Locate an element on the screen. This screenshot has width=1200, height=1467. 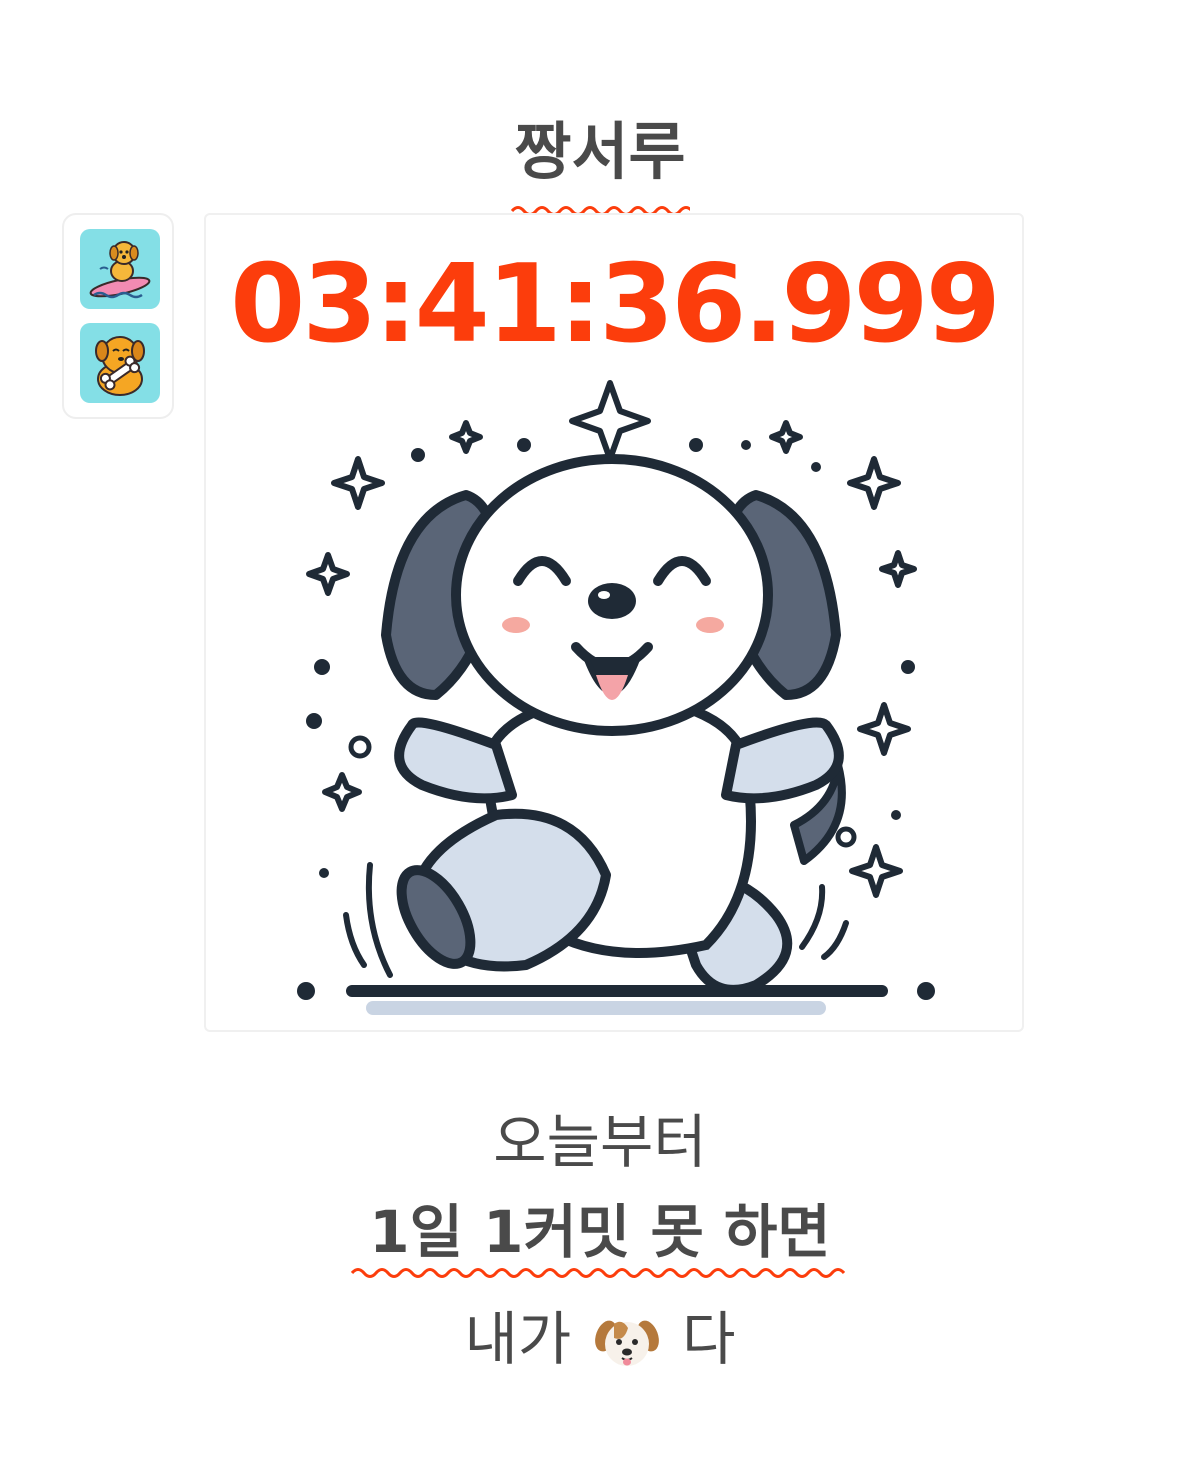
dog-face-icon is located at coordinates (626, 1343).